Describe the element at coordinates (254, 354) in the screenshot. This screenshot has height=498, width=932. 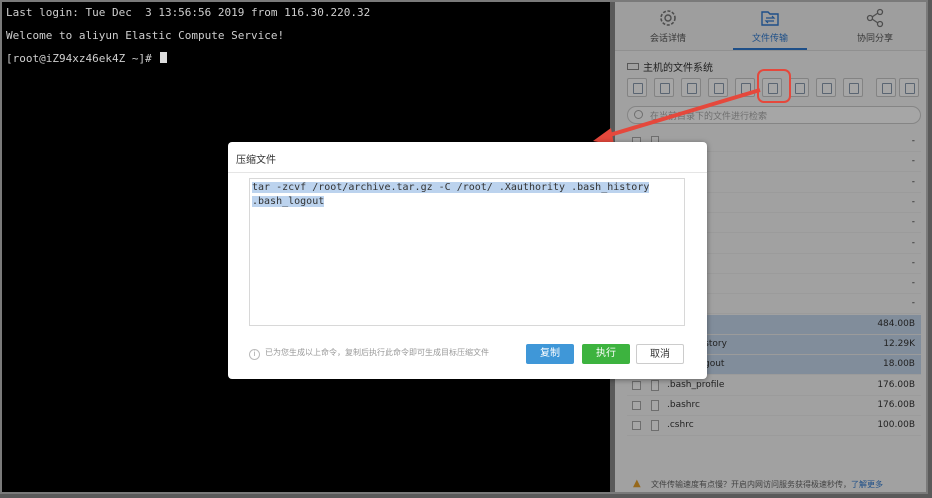
I see `info-icon: i` at that location.